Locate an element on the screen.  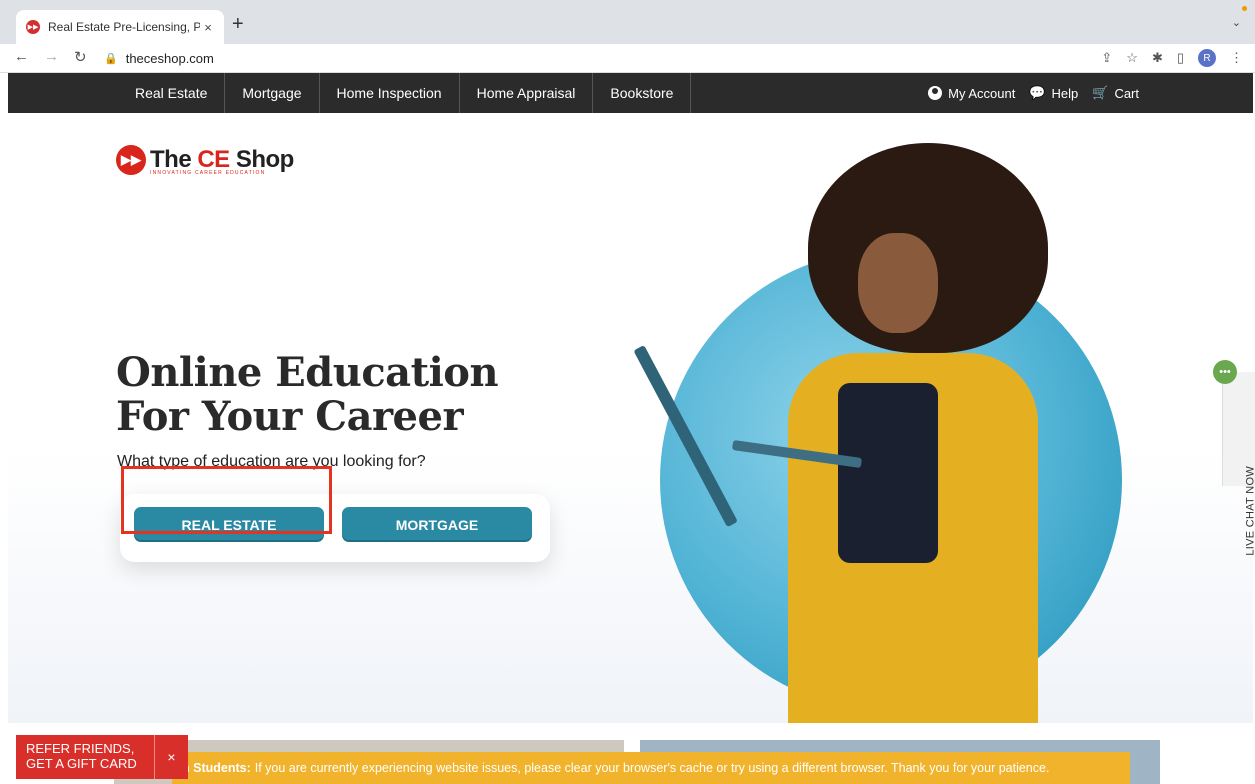
update-indicator-icon is located at coordinates (1244, 8).